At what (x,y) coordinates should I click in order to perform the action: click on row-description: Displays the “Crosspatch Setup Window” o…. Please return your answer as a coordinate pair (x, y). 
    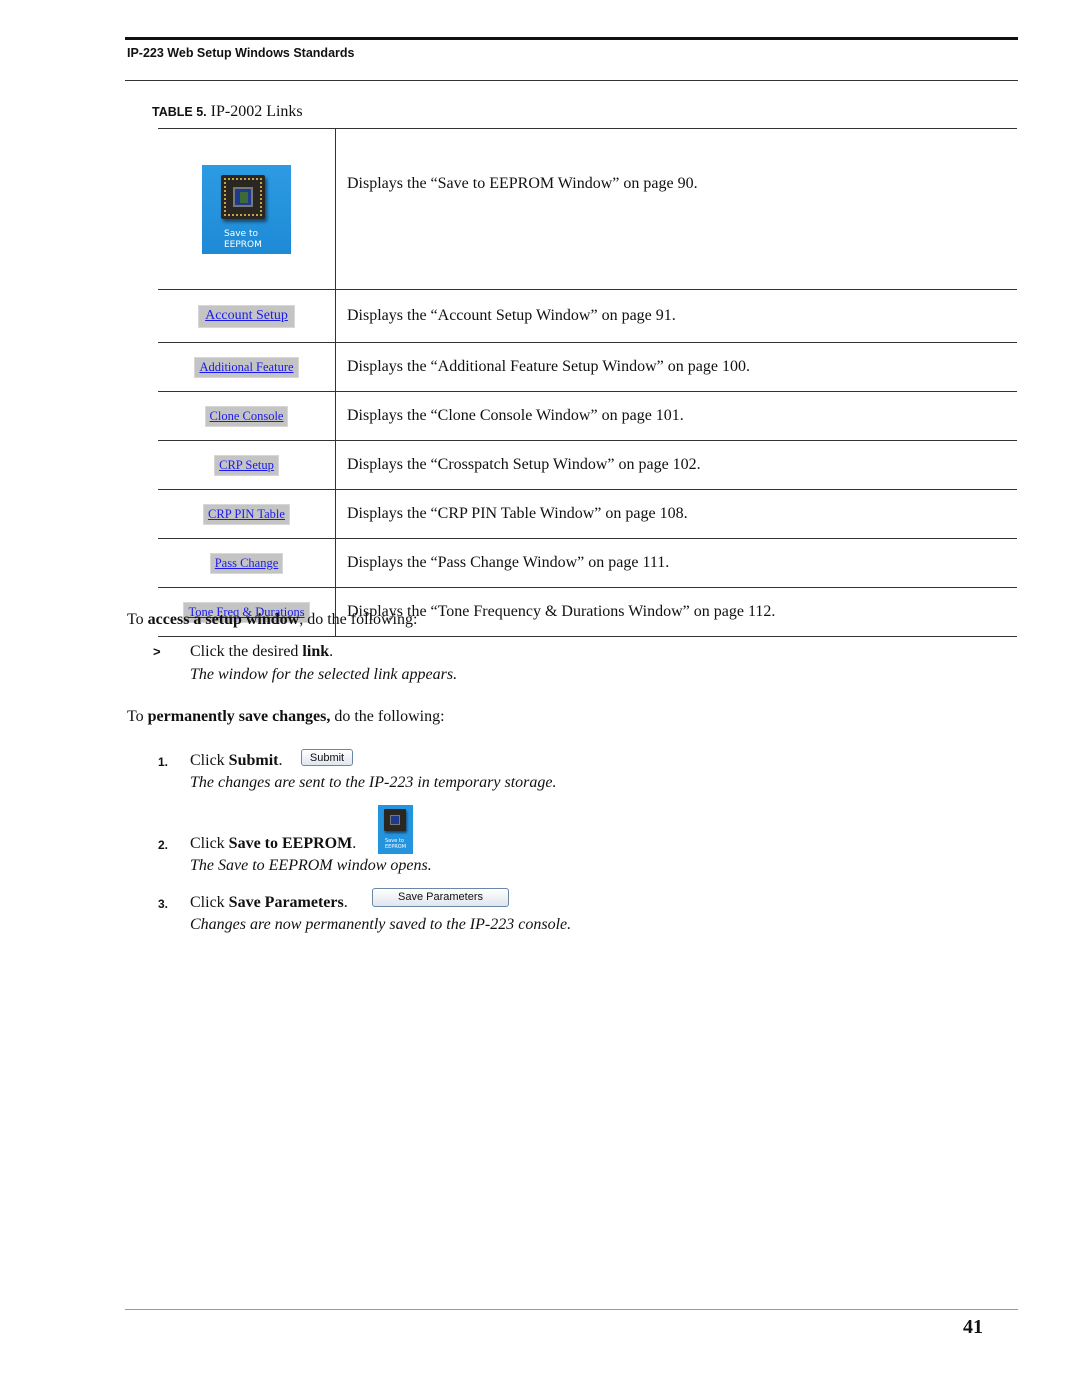
    Looking at the image, I should click on (676, 465).